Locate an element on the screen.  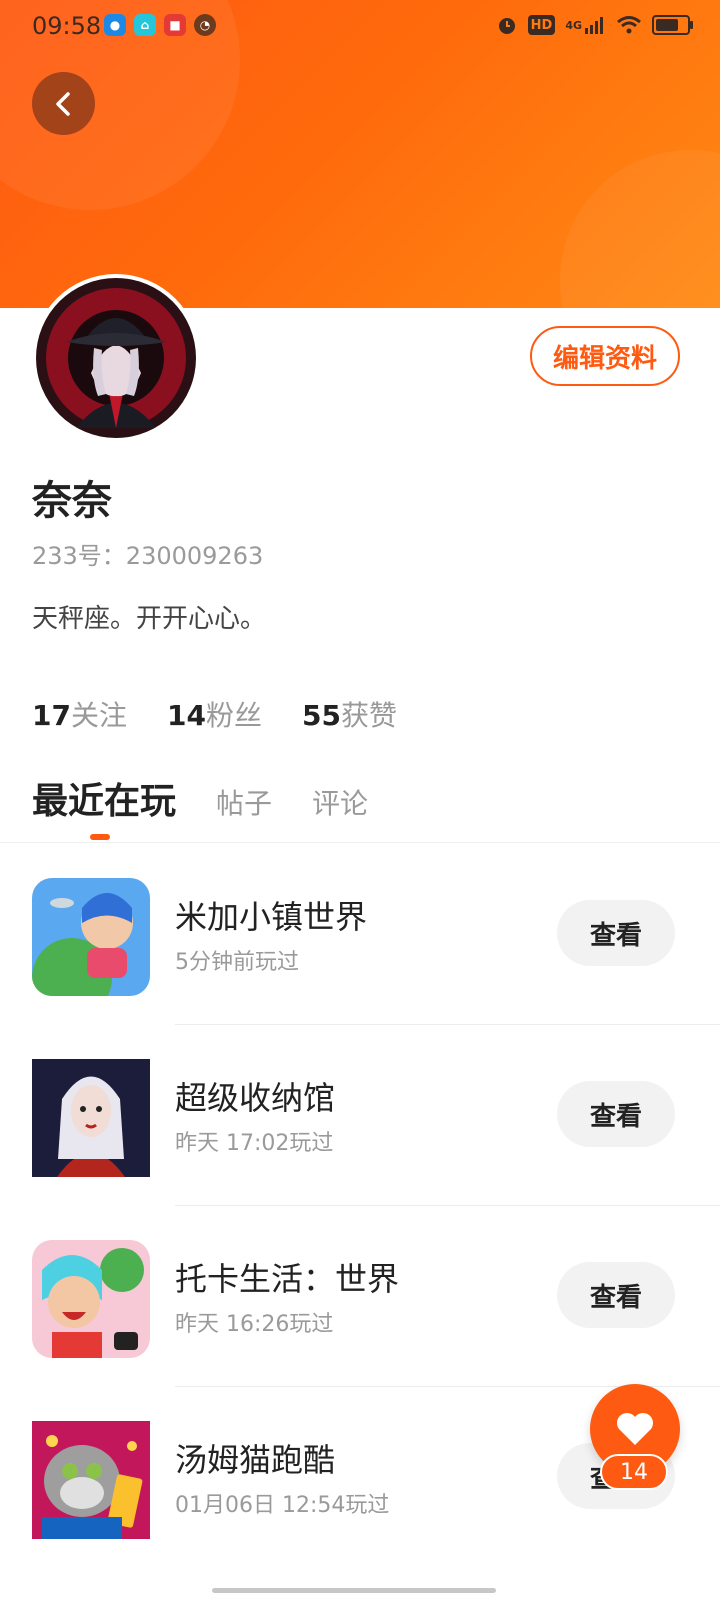
home-indicator is located at coordinates (354, 1590).